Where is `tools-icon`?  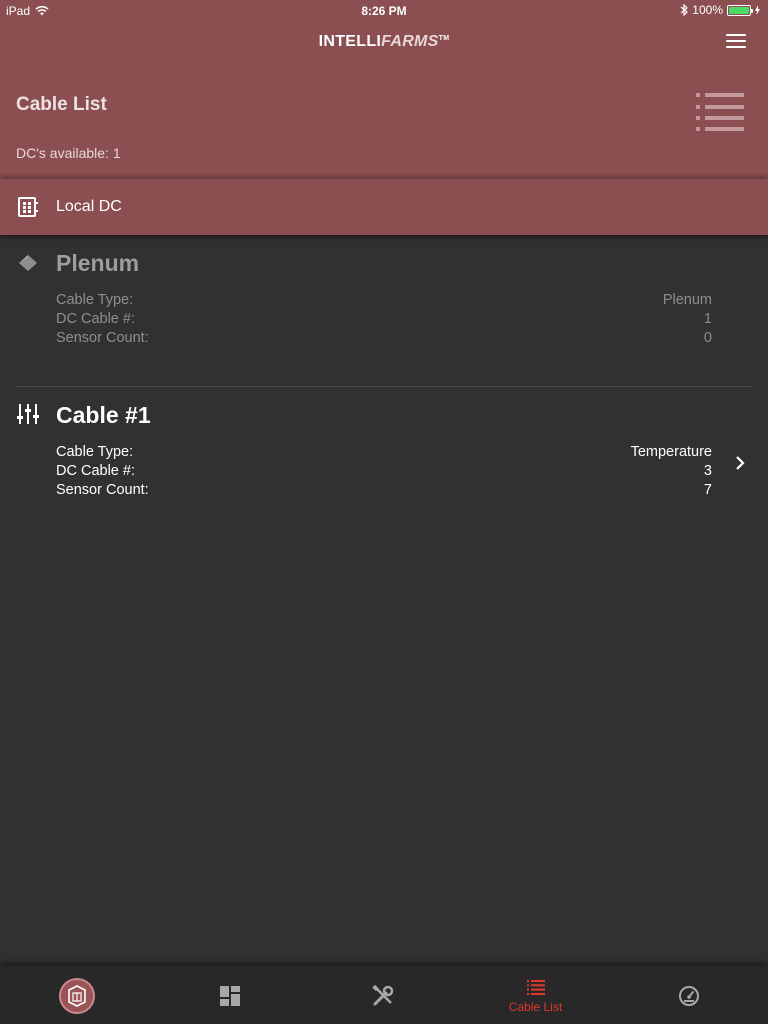
tools-icon is located at coordinates (382, 995).